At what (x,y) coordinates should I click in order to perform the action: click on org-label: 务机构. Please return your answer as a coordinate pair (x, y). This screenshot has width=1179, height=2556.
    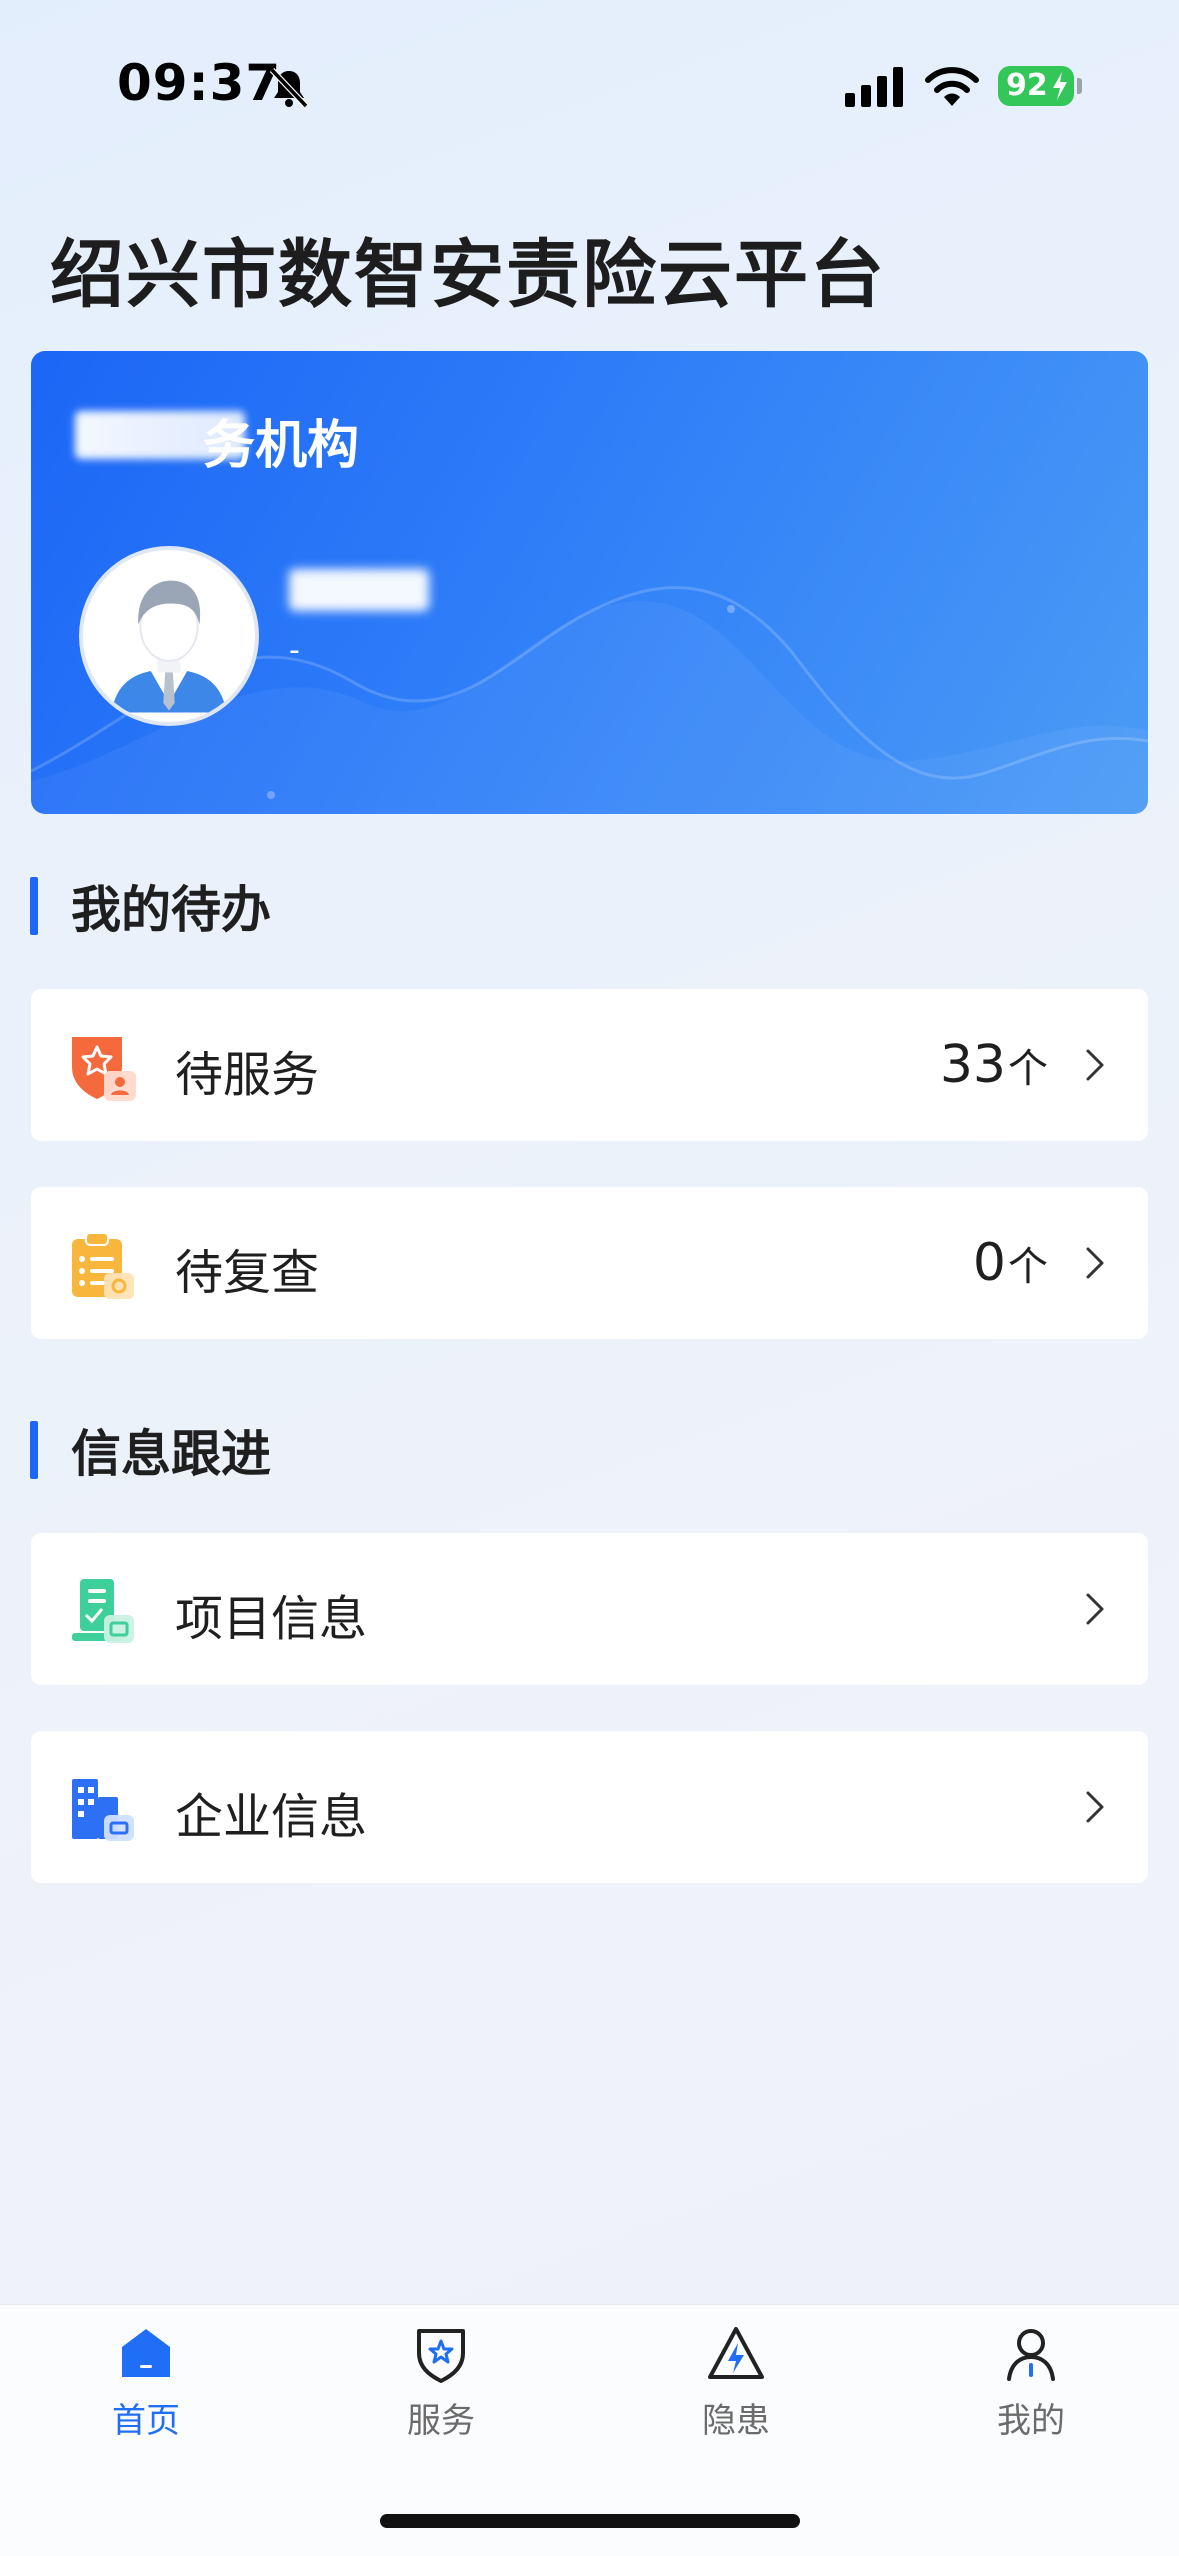
    Looking at the image, I should click on (281, 446).